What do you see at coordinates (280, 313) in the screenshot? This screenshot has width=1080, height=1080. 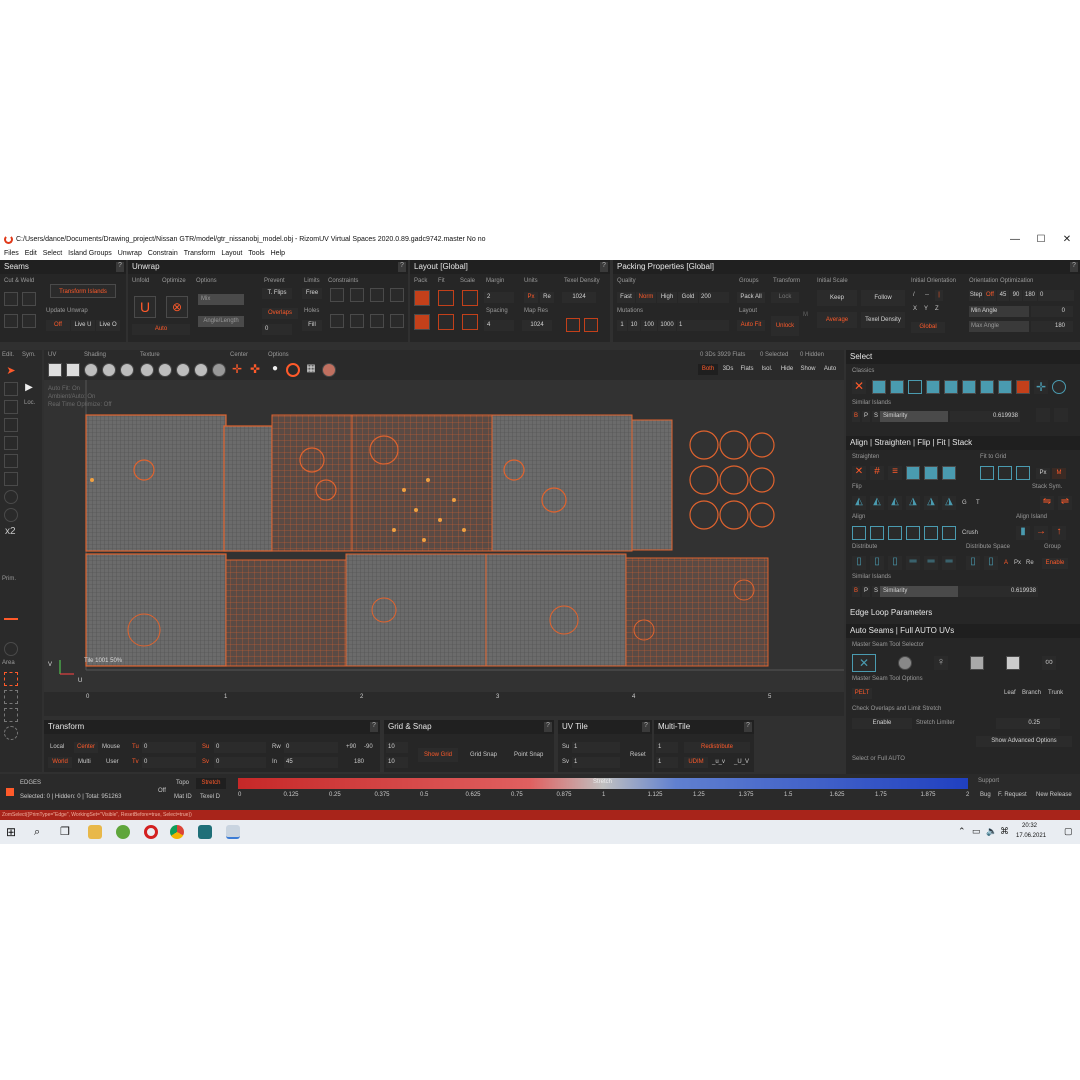 I see `overlaps-button: Overlaps` at bounding box center [280, 313].